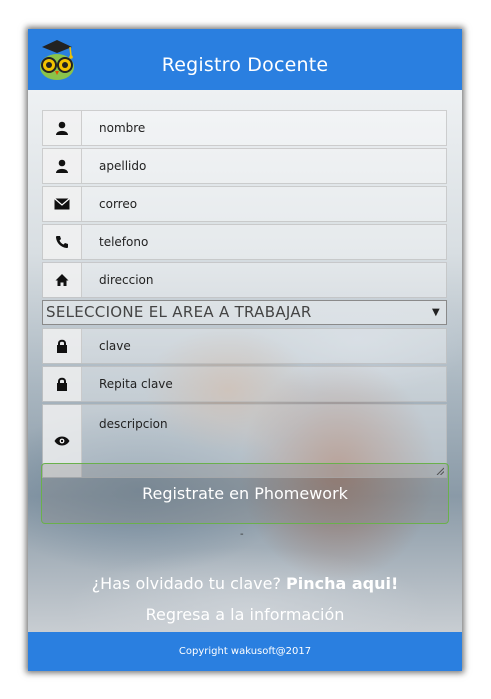 Image resolution: width=491 pixels, height=699 pixels. I want to click on repeat-password-field-row, so click(244, 384).